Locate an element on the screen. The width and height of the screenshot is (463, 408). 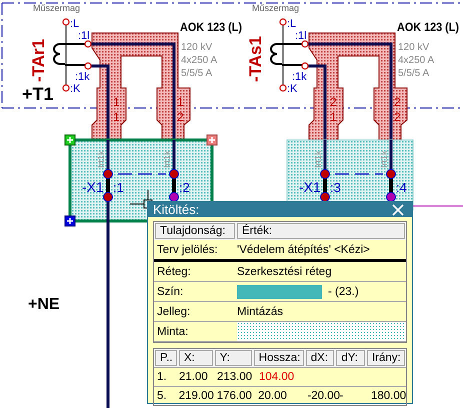
table-cell-text: 104.00 is located at coordinates (277, 377).